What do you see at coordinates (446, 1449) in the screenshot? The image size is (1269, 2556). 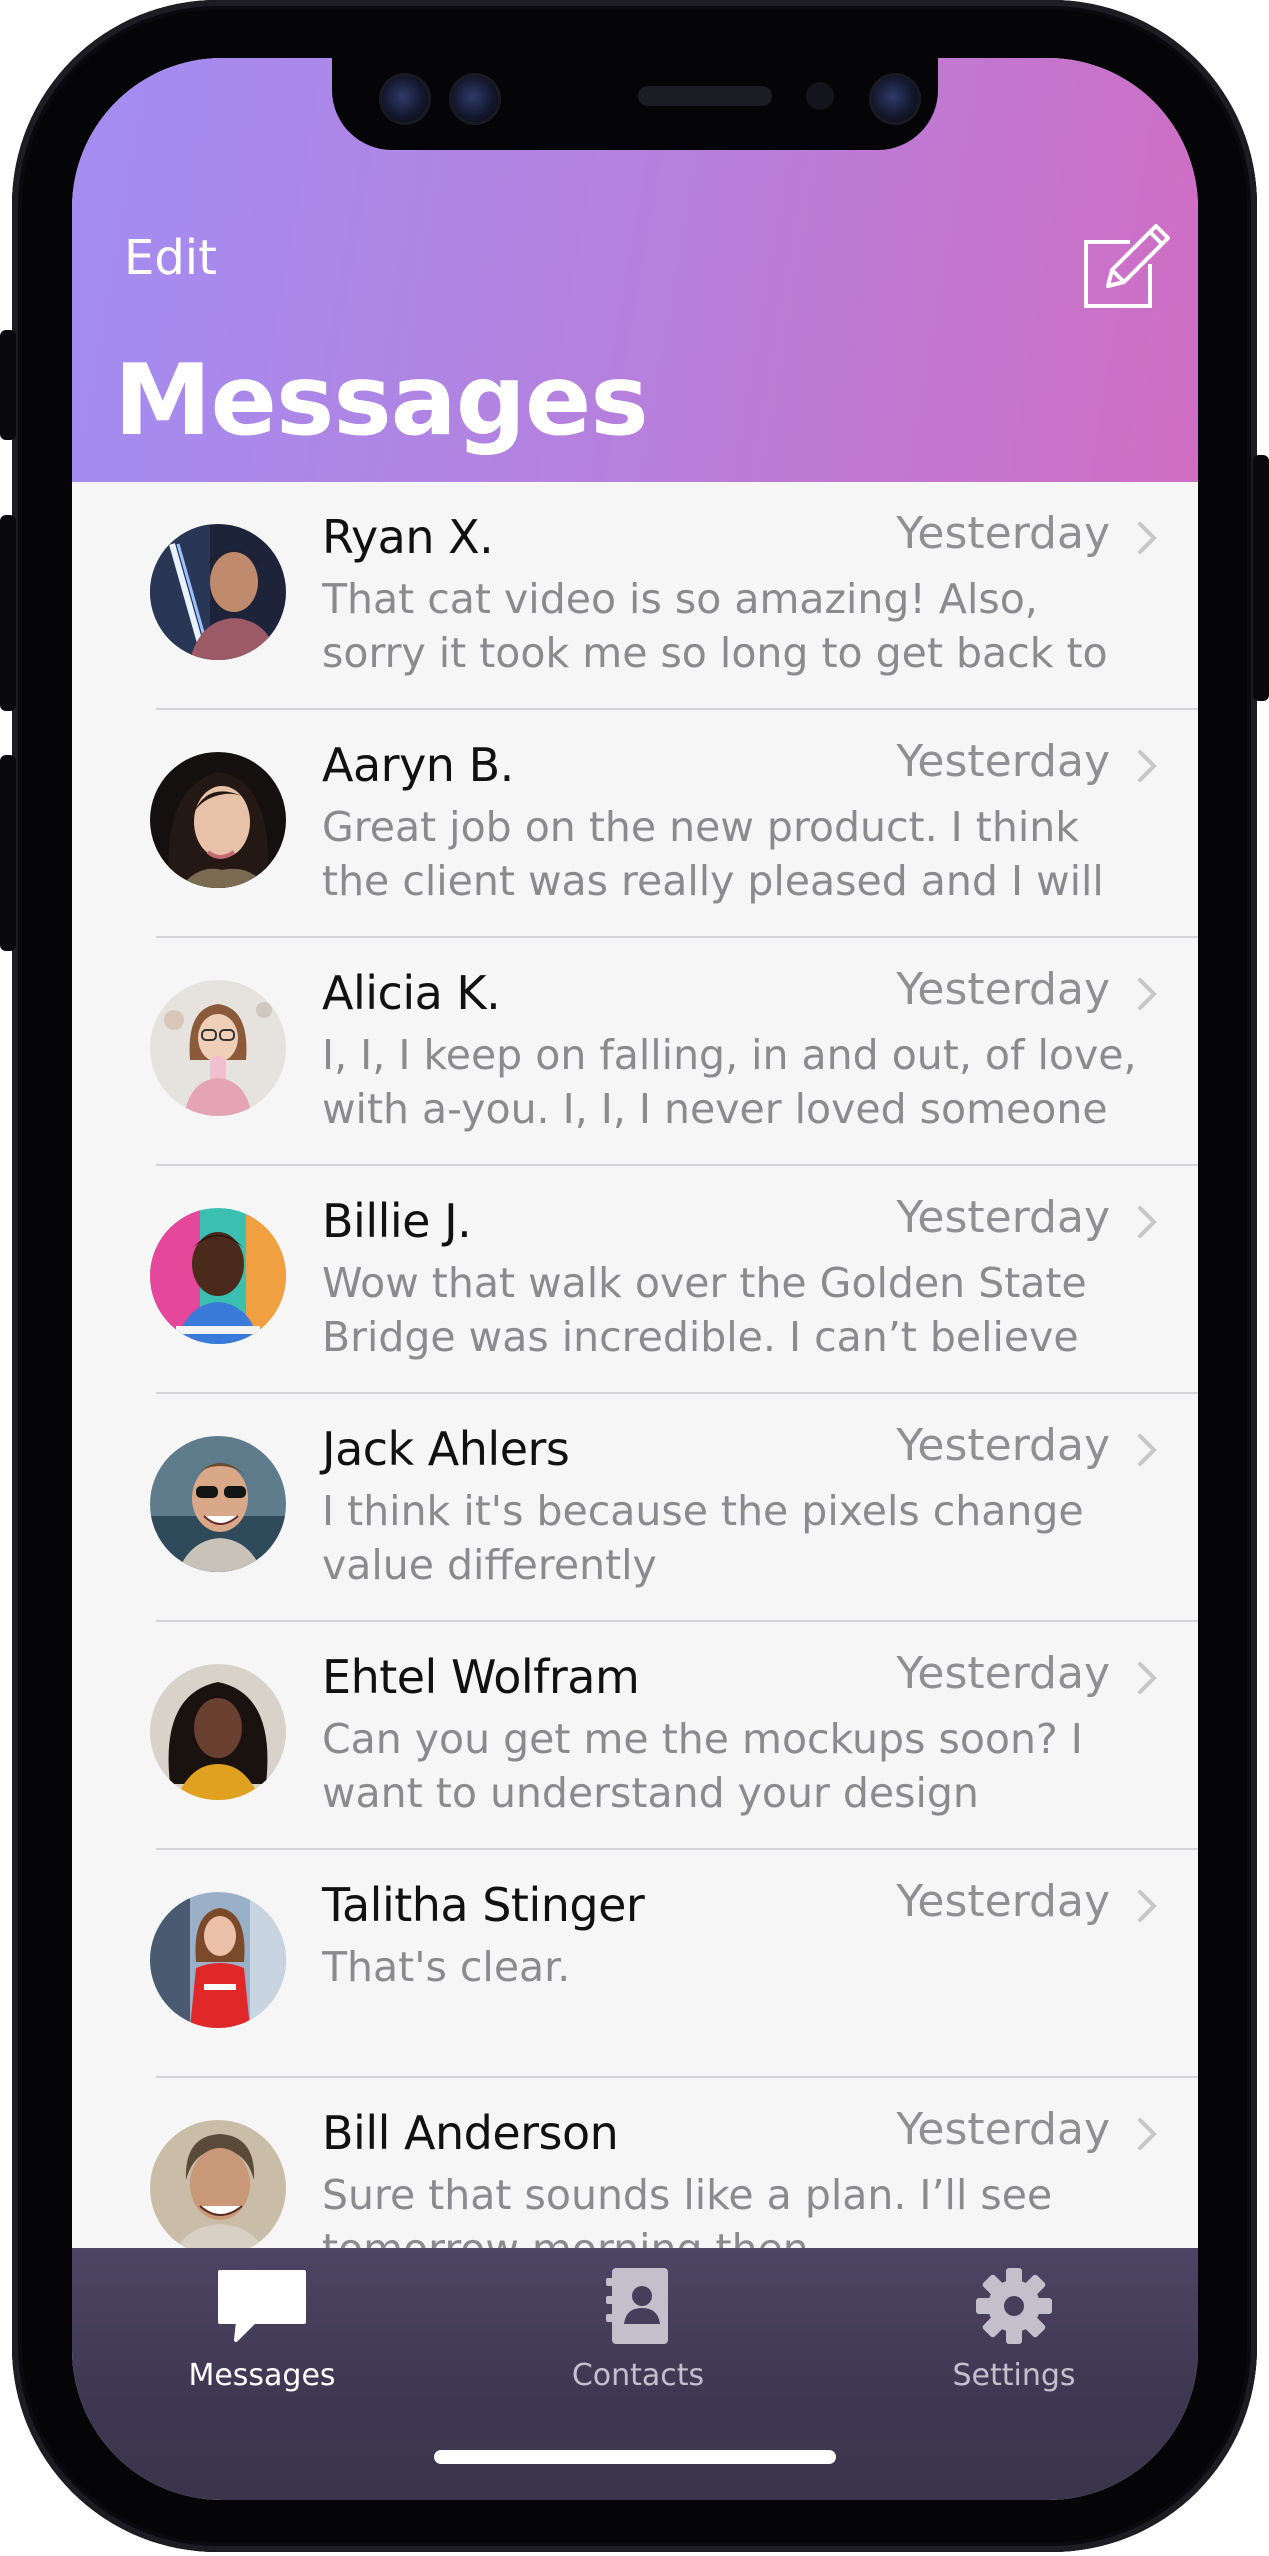 I see `contact-name: Jack Ahlers` at bounding box center [446, 1449].